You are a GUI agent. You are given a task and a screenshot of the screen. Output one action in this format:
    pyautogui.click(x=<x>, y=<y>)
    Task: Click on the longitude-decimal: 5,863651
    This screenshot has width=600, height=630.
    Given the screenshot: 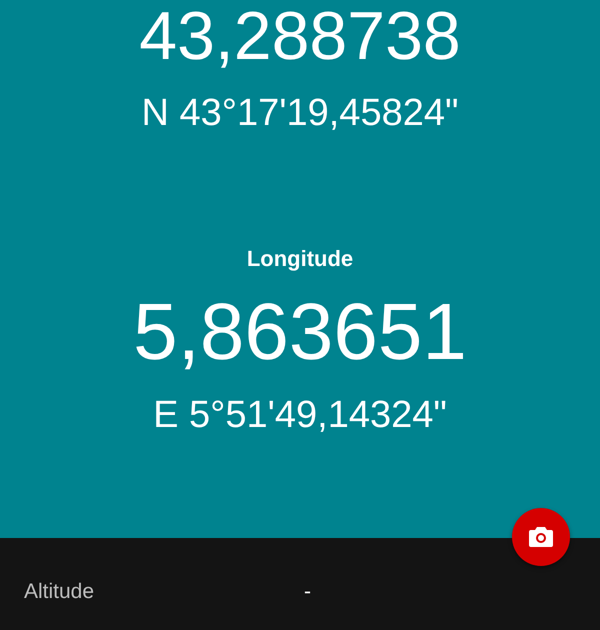 What is the action you would take?
    pyautogui.click(x=300, y=332)
    